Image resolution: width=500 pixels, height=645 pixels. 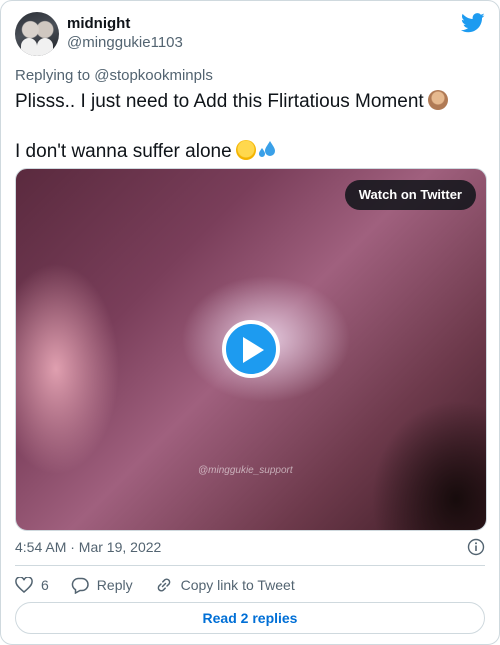 I want to click on user-names: midnight @minggukie1103, so click(x=125, y=34).